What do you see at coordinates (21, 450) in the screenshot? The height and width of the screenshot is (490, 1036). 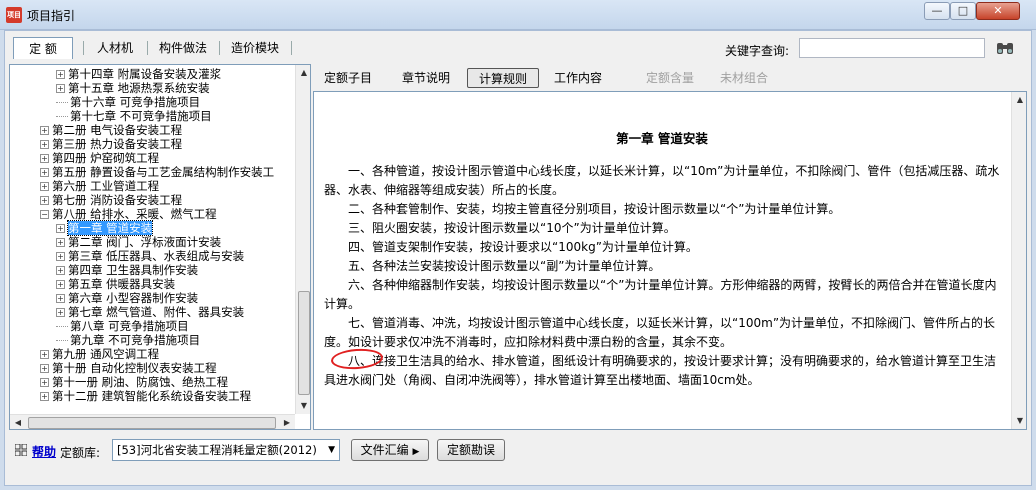 I see `grid-icon` at bounding box center [21, 450].